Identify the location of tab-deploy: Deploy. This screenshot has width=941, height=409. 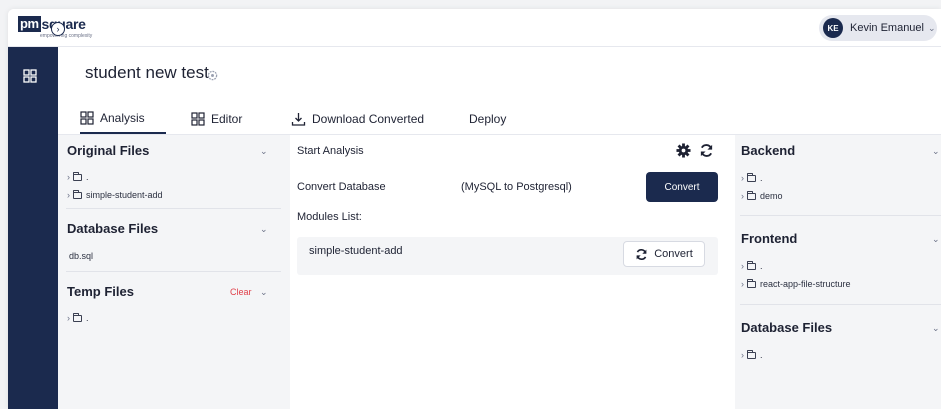
(487, 119).